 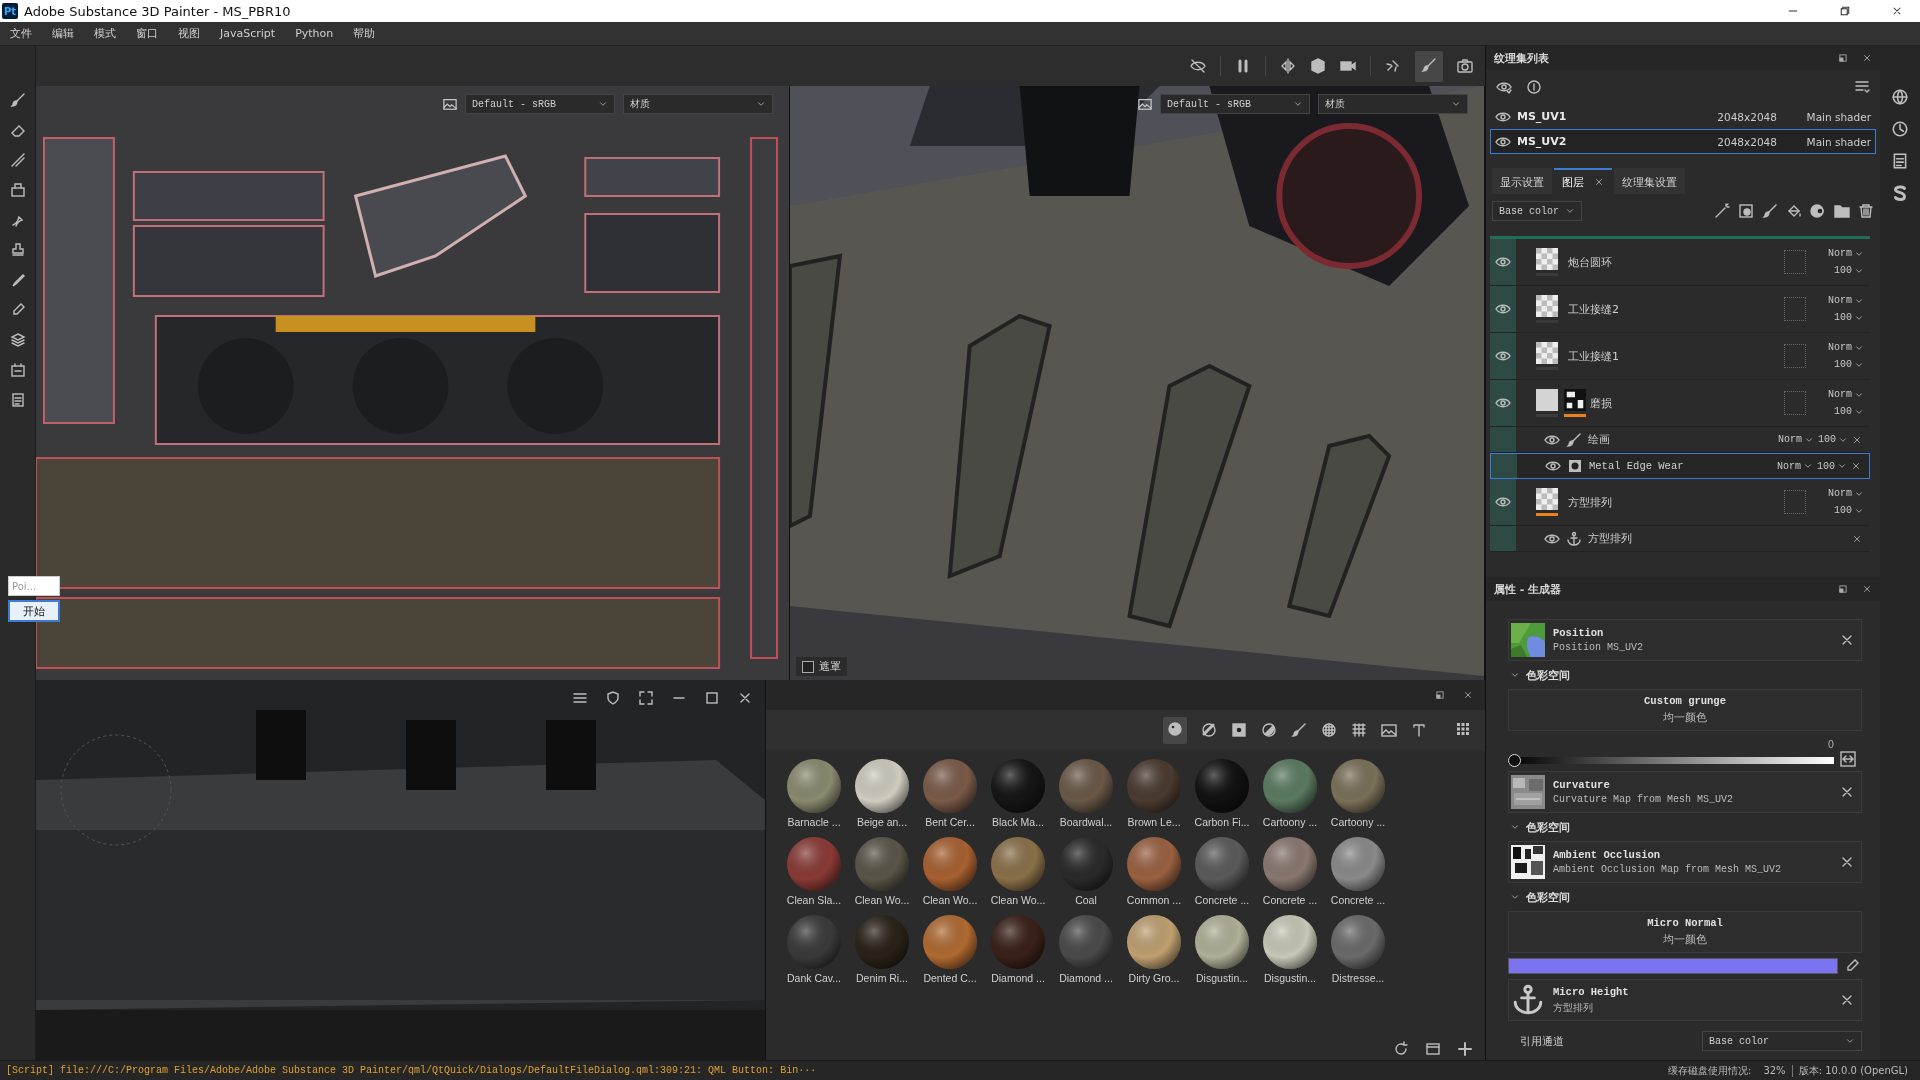 What do you see at coordinates (1685, 862) in the screenshot?
I see `input-slot: Ambient Occlusion Ambient Occlusion Map from Mesh MS_UV2` at bounding box center [1685, 862].